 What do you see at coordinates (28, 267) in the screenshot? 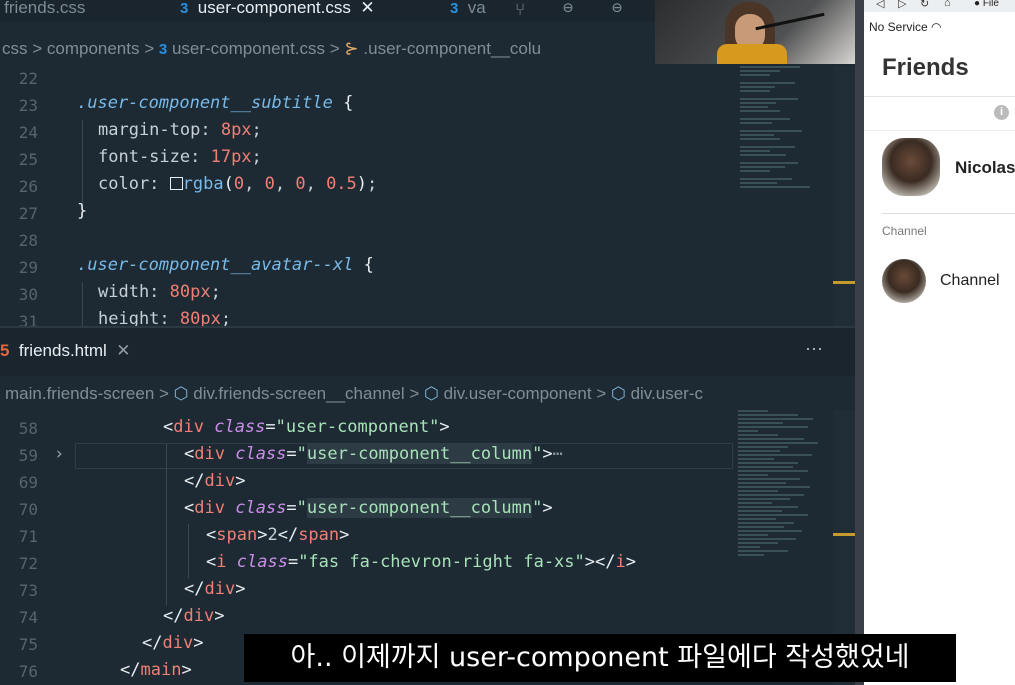
I see `line-number: 29` at bounding box center [28, 267].